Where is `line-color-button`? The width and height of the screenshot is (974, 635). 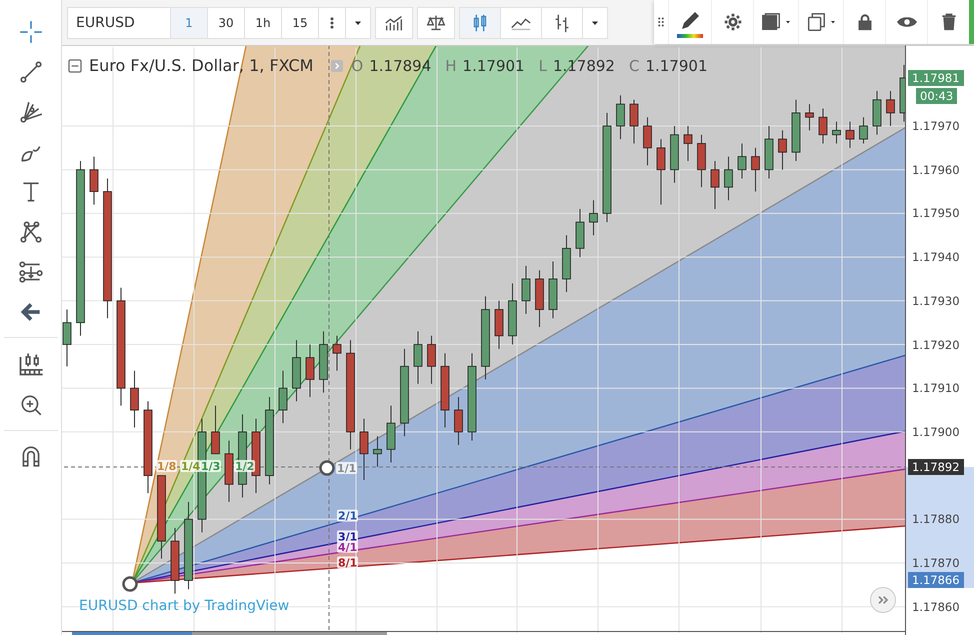 line-color-button is located at coordinates (689, 22).